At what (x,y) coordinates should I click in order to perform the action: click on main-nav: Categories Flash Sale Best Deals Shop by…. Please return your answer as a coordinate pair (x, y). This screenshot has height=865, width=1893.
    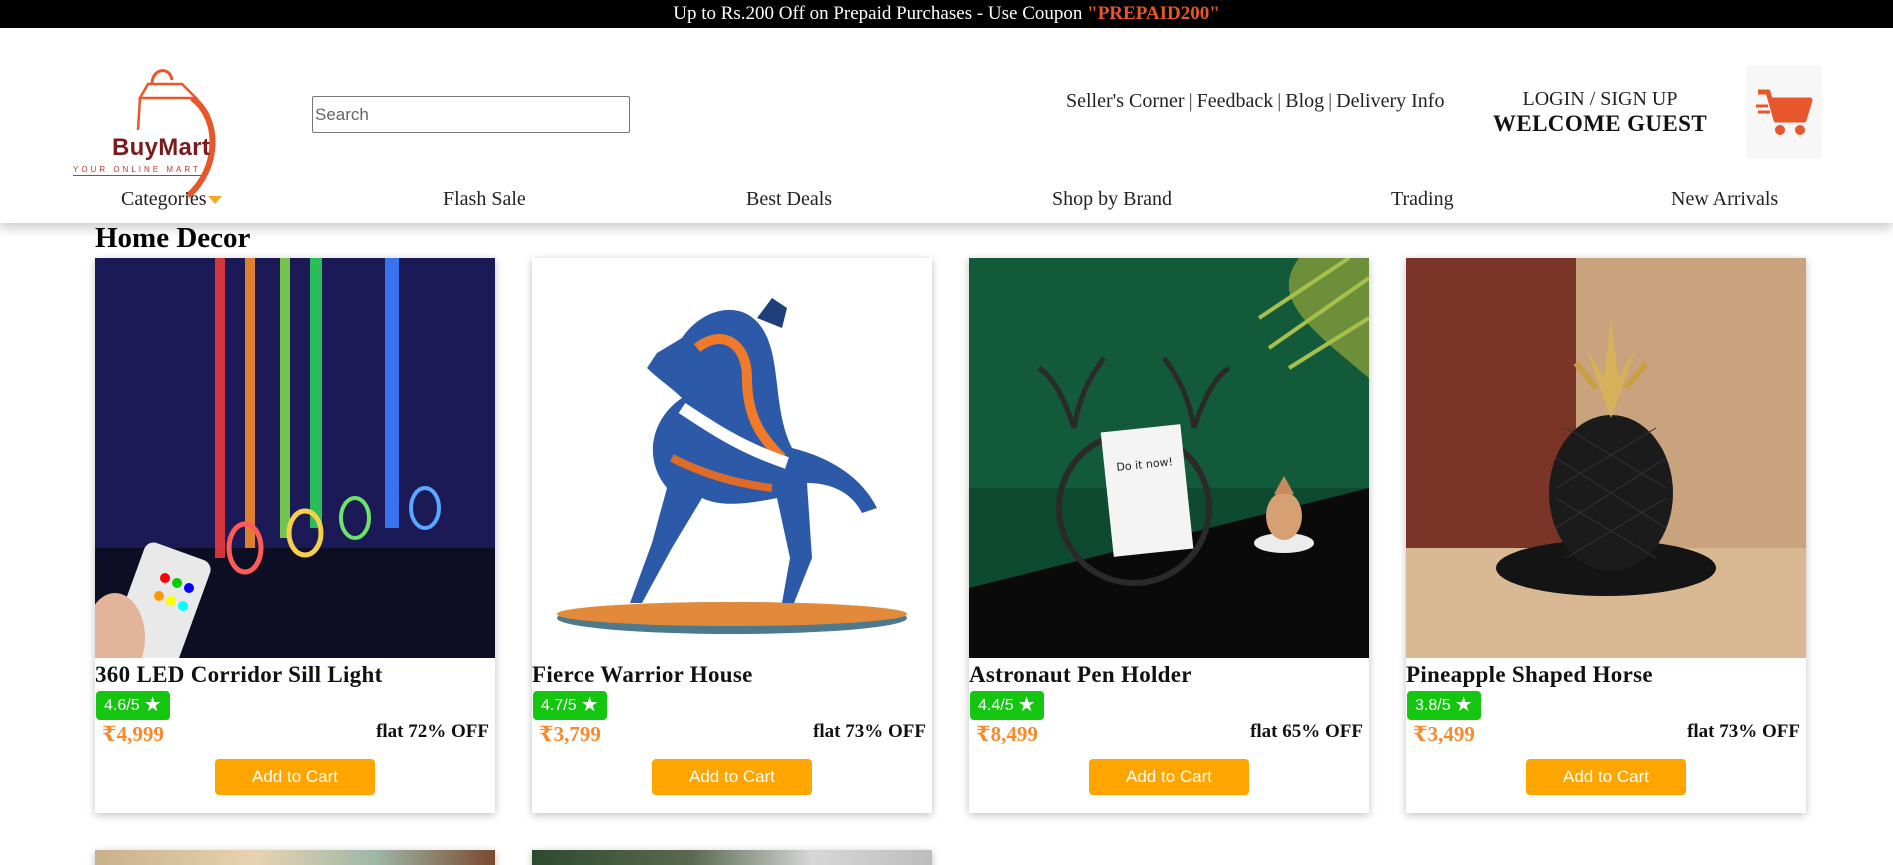
    Looking at the image, I should click on (946, 201).